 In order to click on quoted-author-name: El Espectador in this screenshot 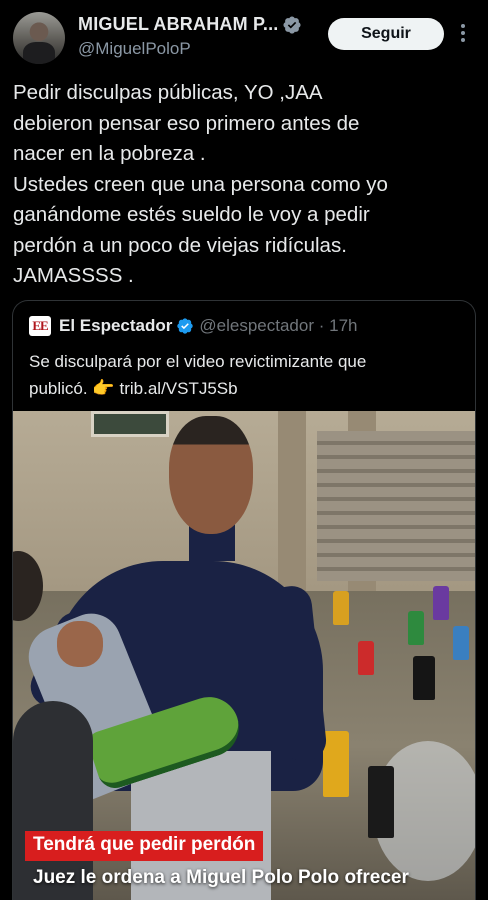, I will do `click(115, 326)`.